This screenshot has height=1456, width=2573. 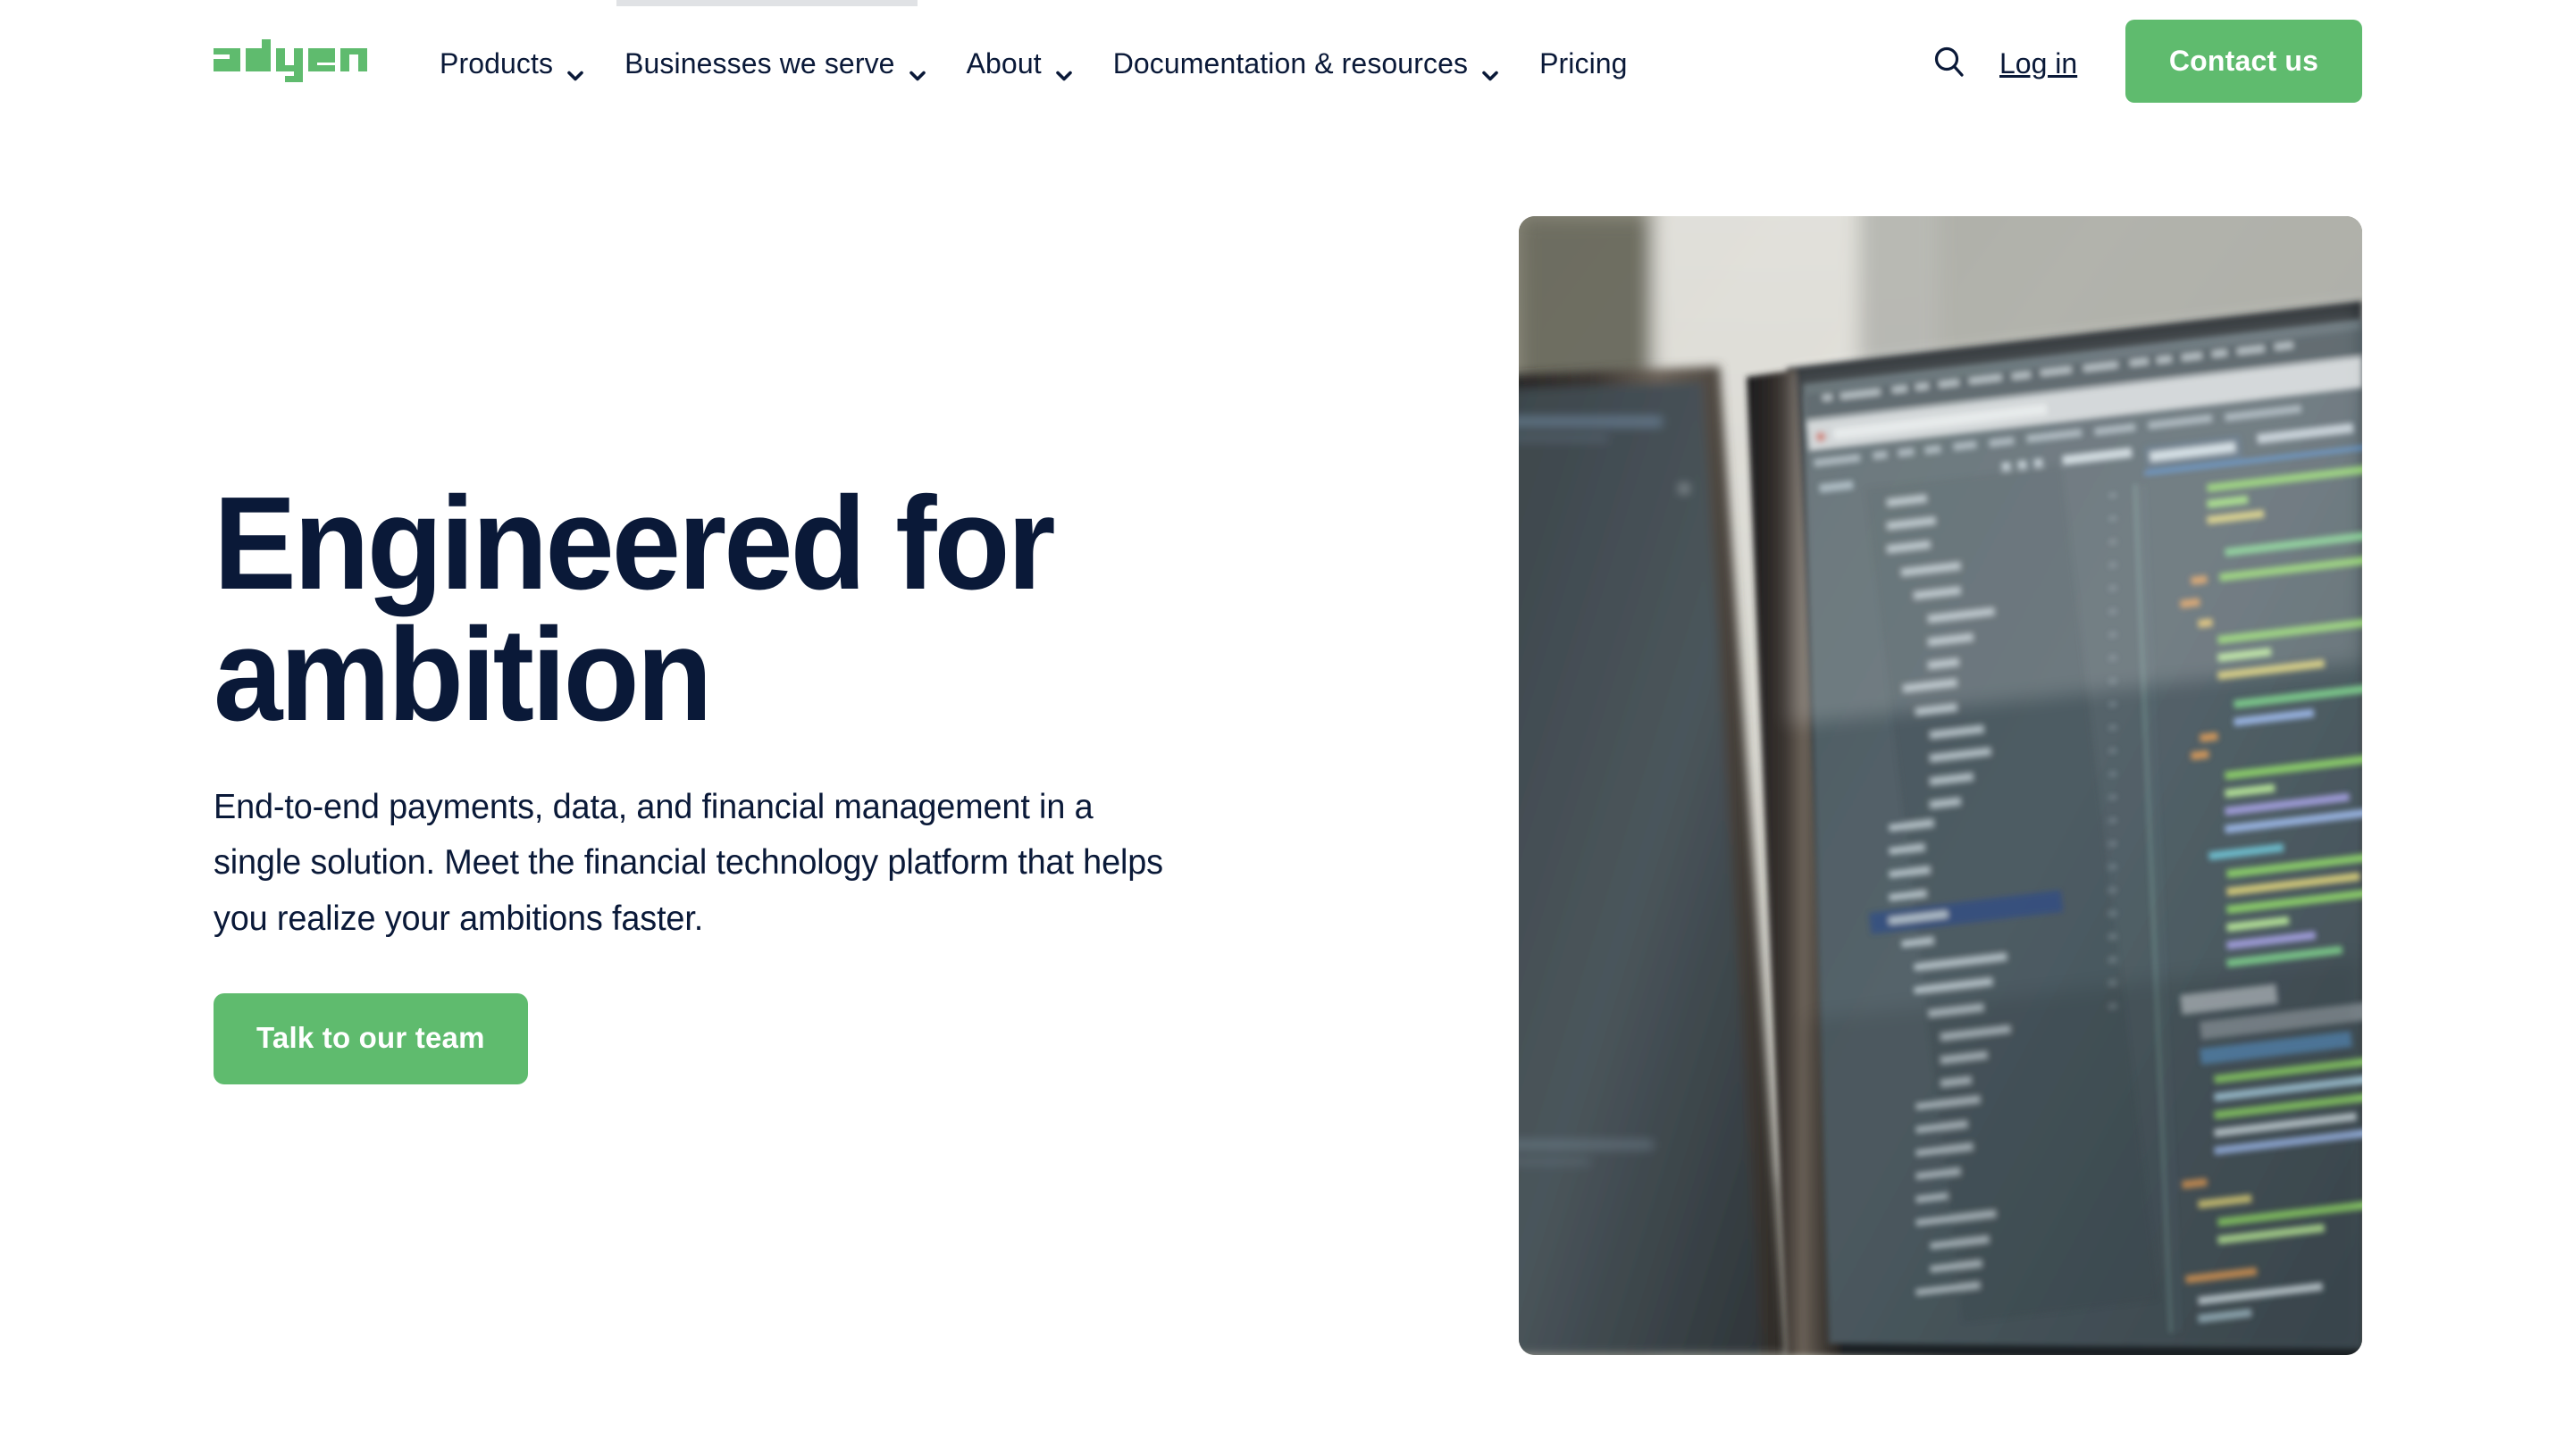 I want to click on hero-title-line-1: Engineered for, so click(x=635, y=543).